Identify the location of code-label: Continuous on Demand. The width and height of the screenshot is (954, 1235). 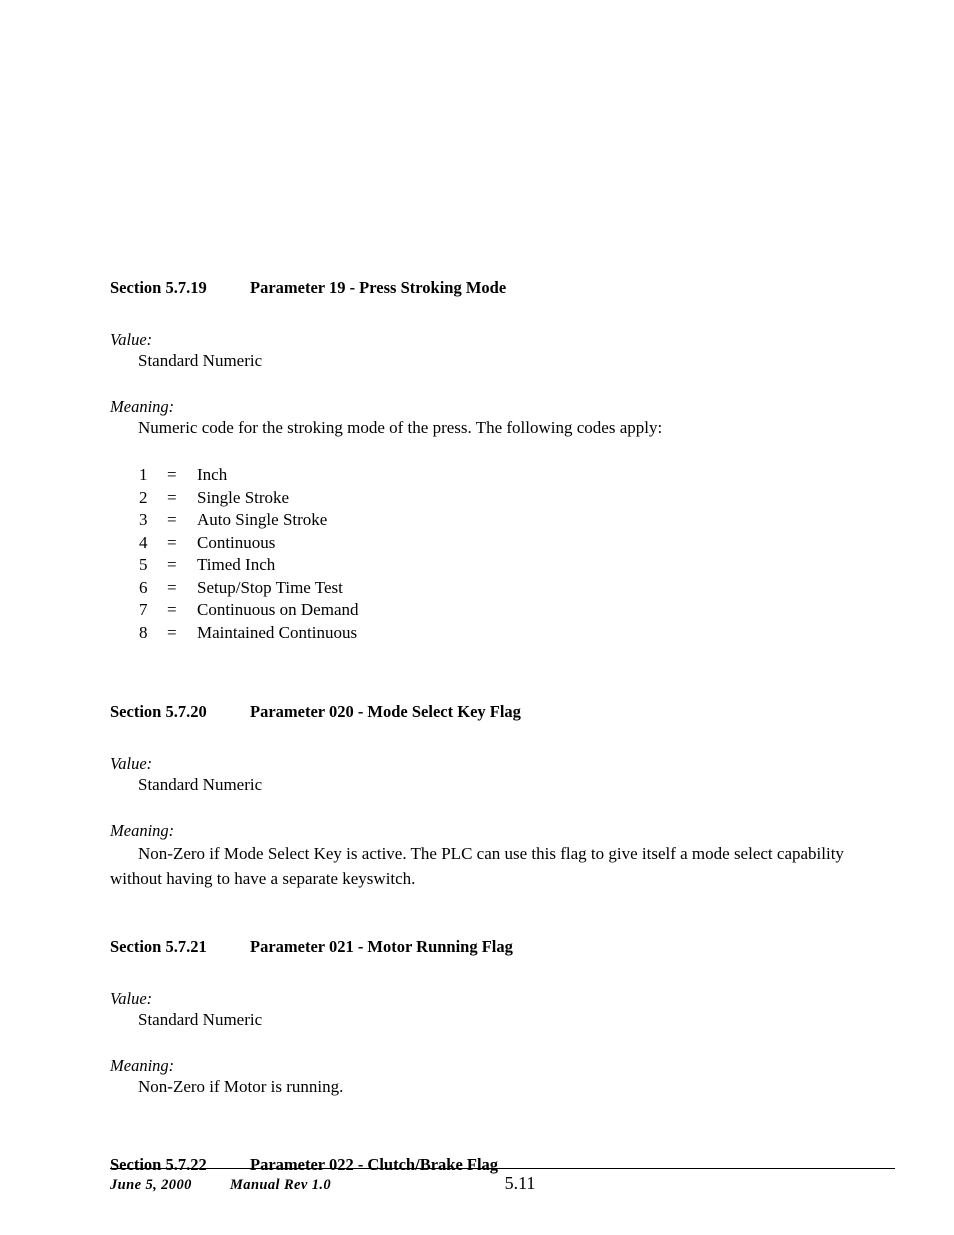
(278, 609).